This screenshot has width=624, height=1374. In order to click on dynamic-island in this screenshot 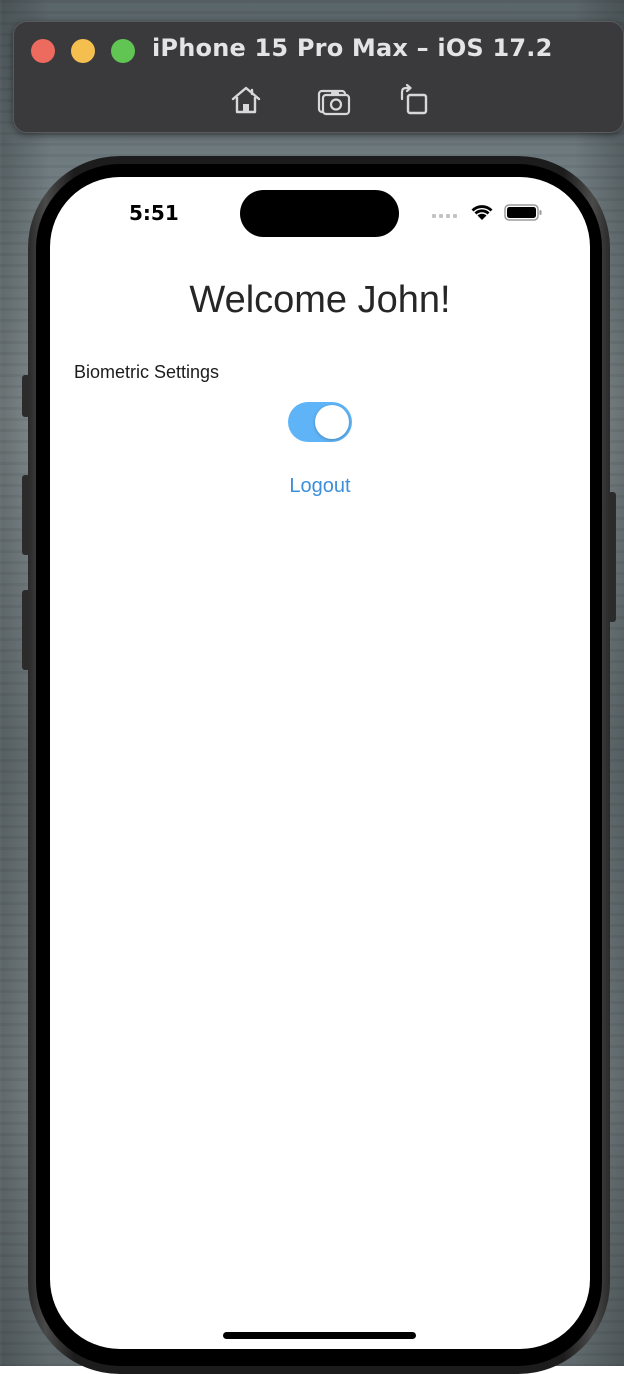, I will do `click(319, 213)`.